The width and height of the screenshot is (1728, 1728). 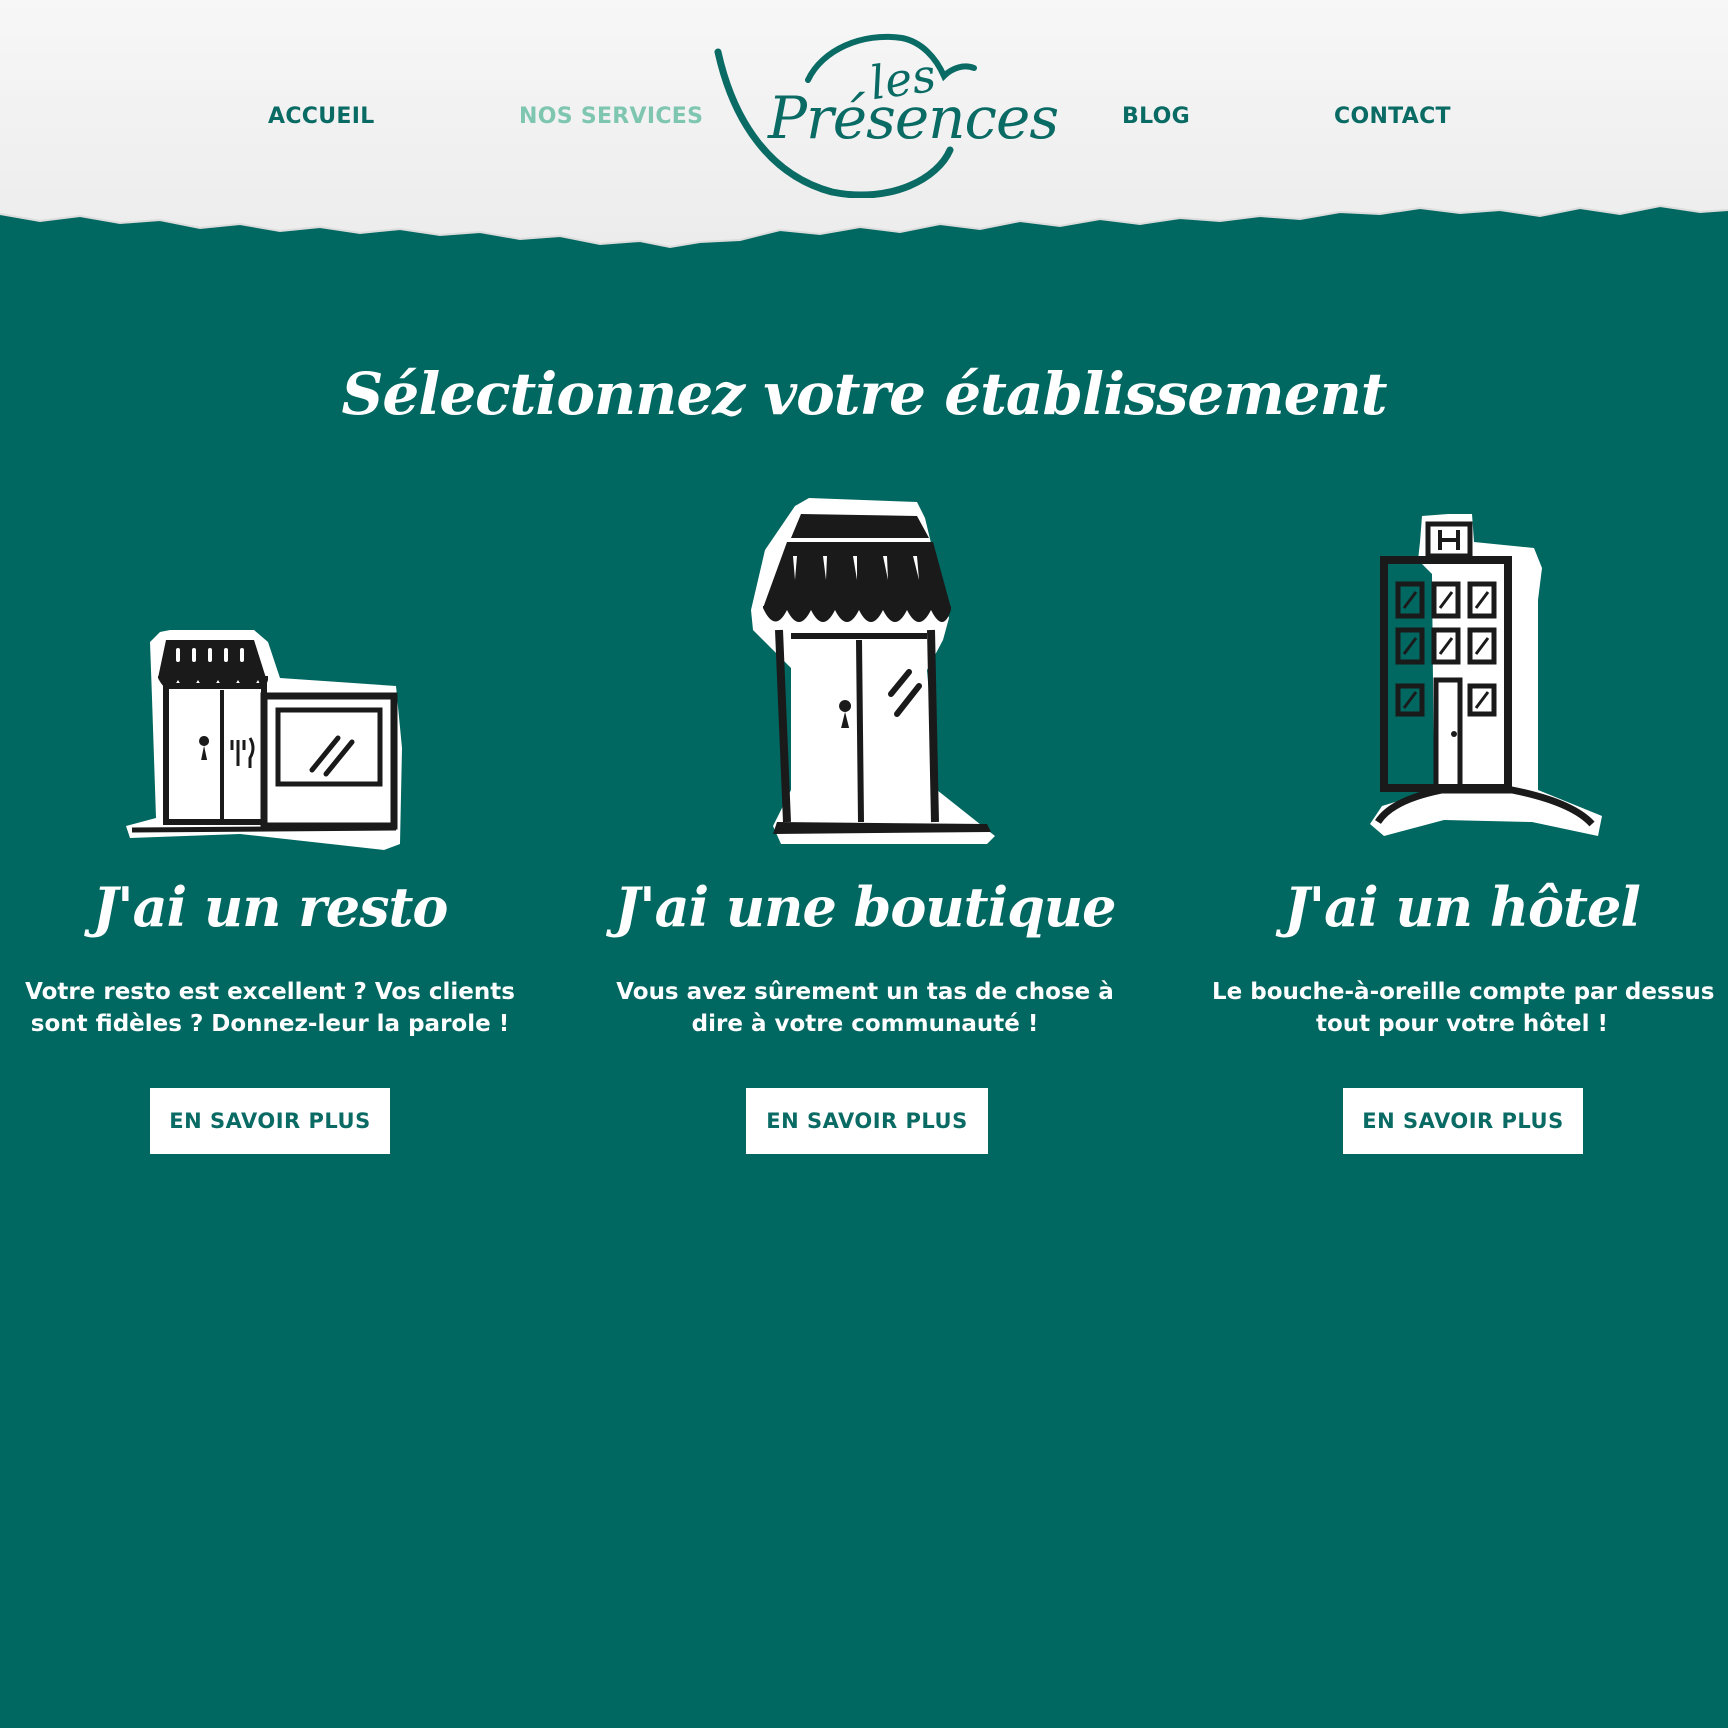 I want to click on card-description-line: sont fidèles ? Donnez-leur la parole !, so click(x=270, y=1024).